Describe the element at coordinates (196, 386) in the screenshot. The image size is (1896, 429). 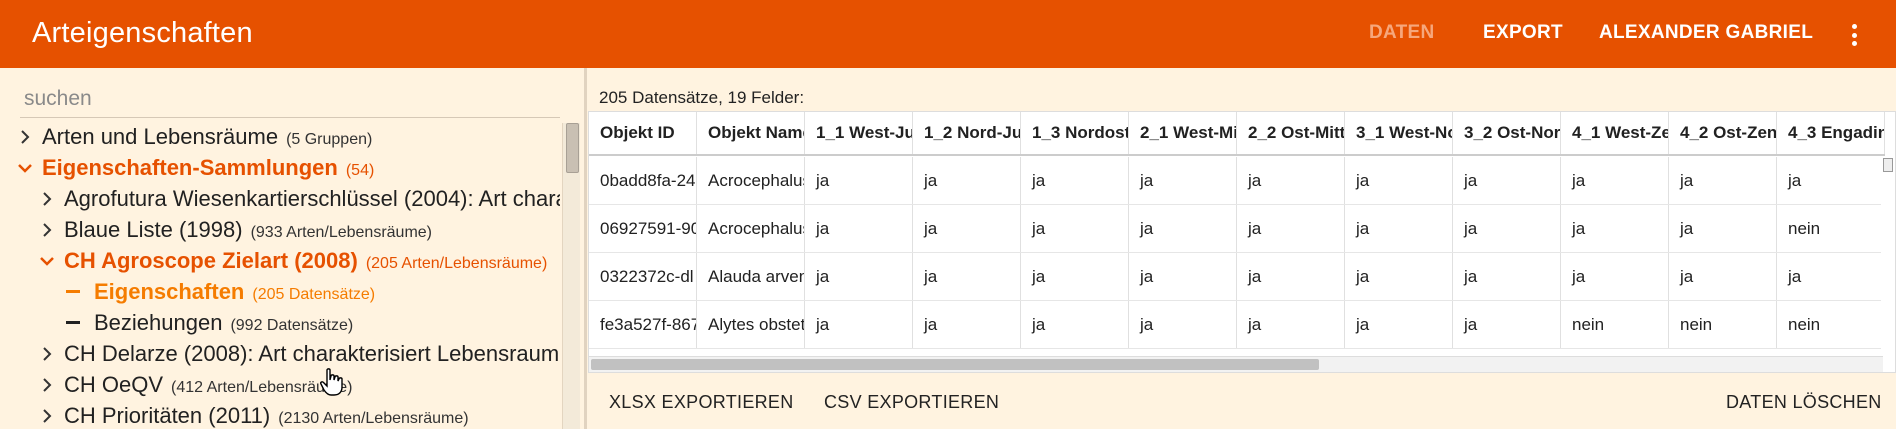
I see `tree-node-ch-oeqv: CH OeQV (412 Arten/Lebensräume)` at that location.